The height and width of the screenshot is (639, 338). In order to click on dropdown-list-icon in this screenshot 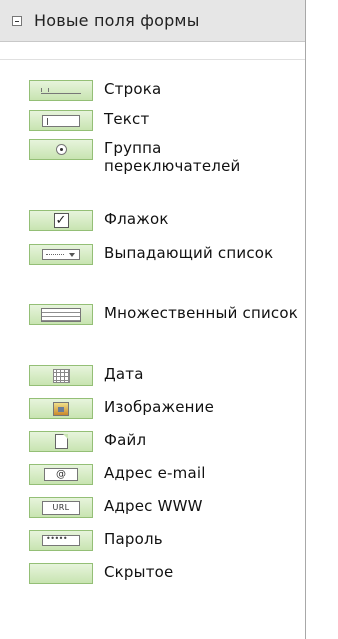, I will do `click(61, 254)`.